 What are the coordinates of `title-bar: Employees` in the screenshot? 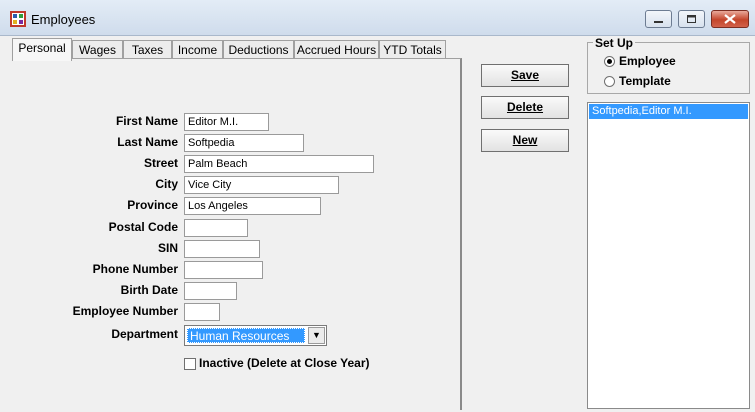 It's located at (377, 18).